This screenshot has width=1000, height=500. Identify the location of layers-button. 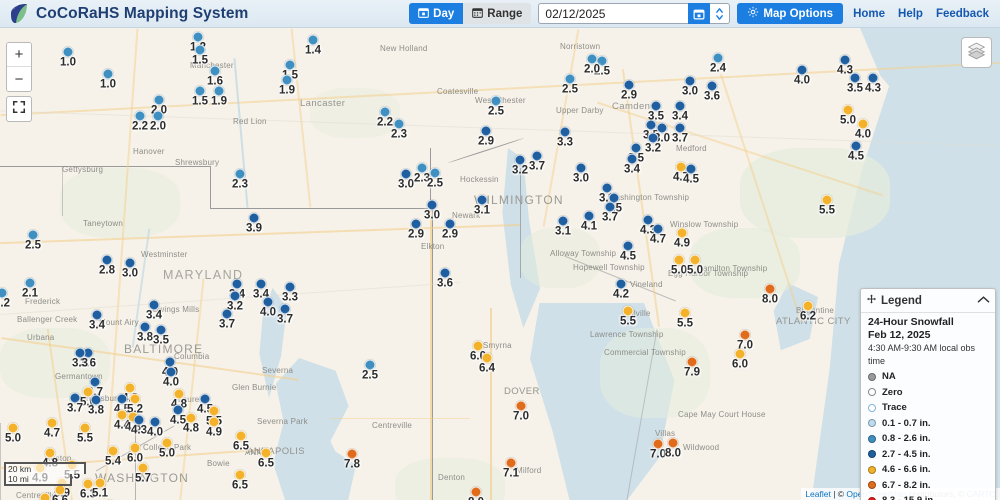
(976, 52).